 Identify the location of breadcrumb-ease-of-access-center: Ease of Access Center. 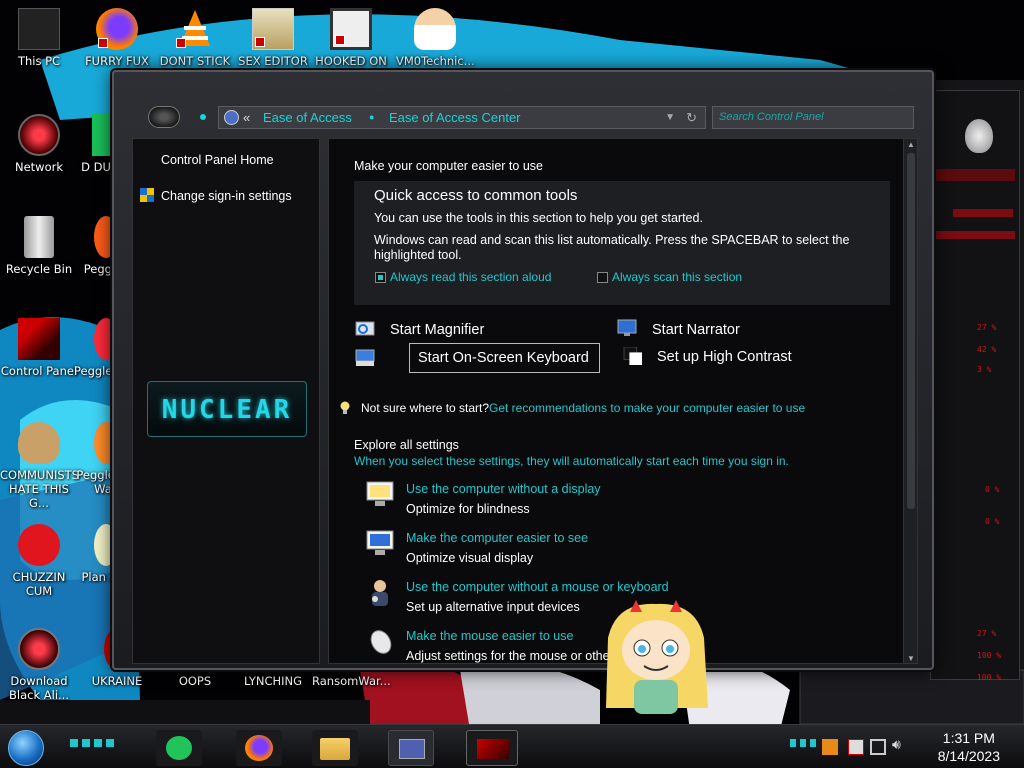
(455, 117).